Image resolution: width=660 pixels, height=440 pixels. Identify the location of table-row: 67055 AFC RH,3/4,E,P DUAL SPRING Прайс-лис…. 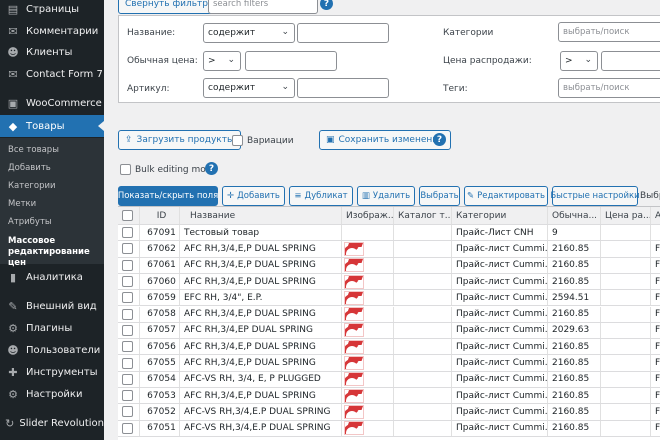
(389, 363).